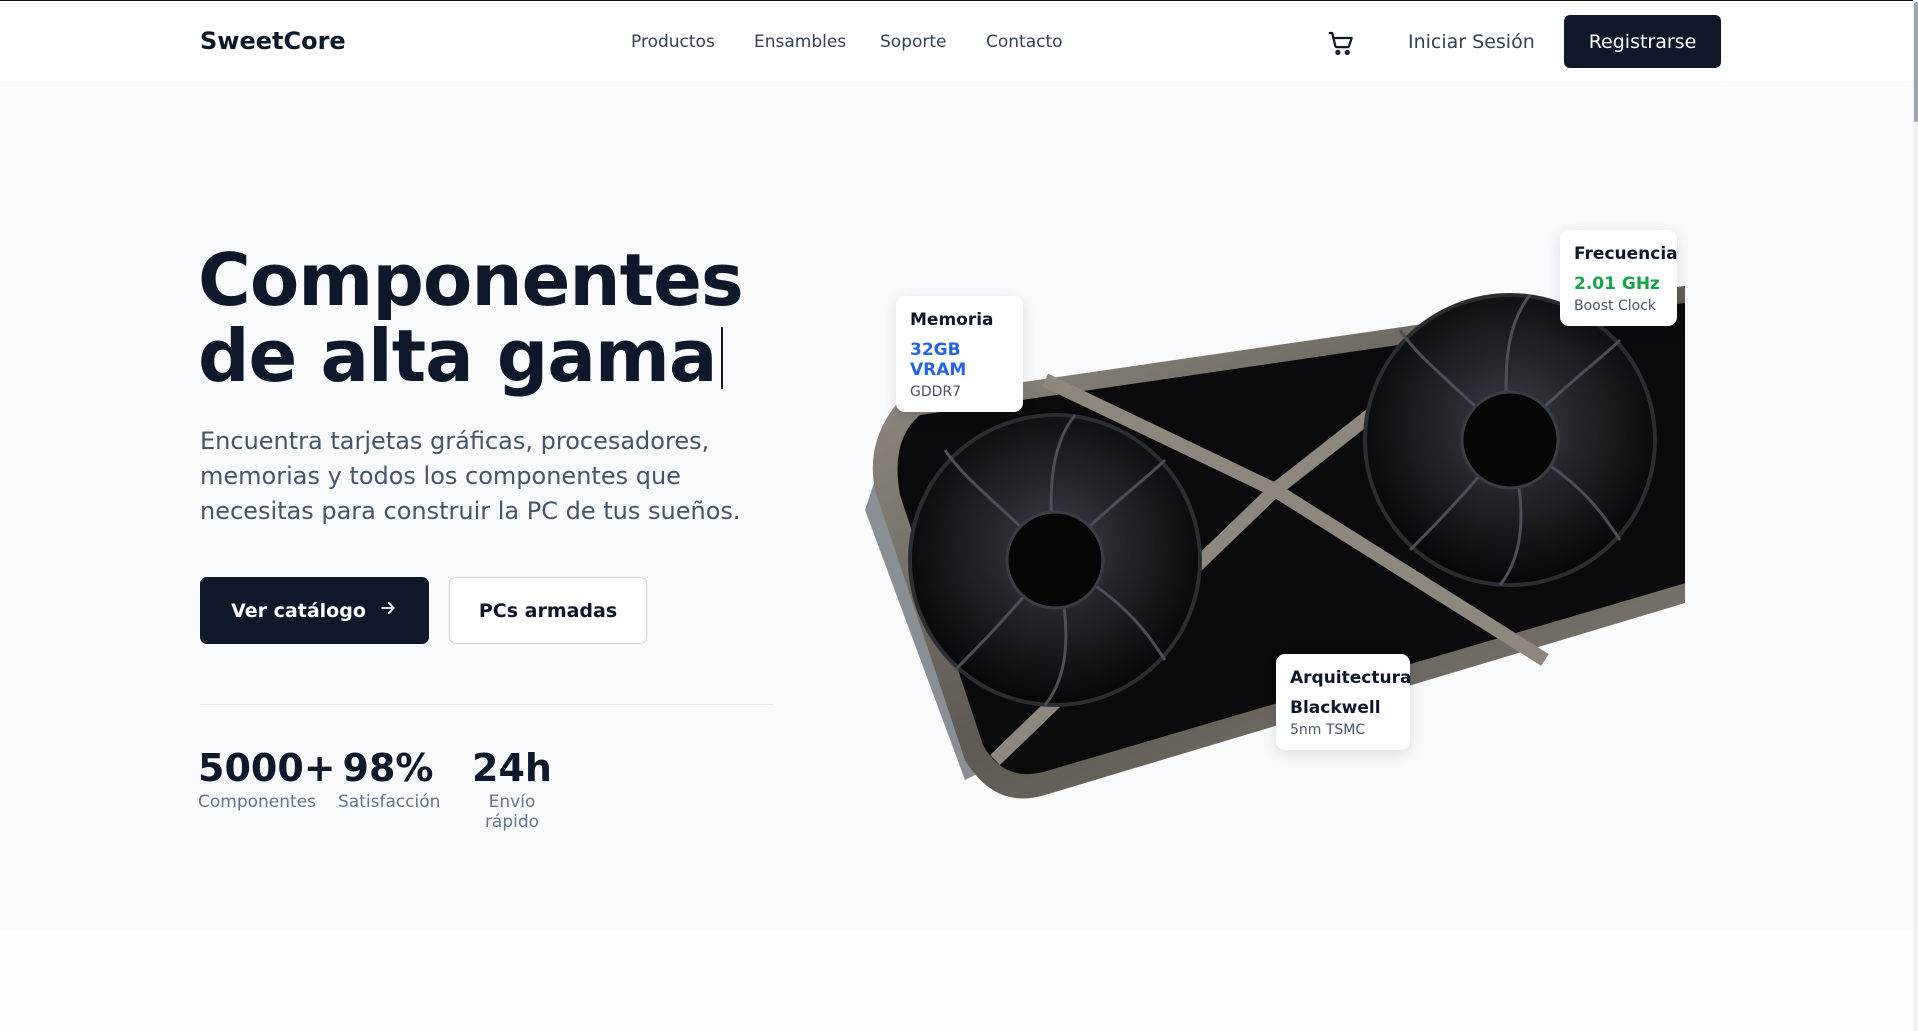 This screenshot has height=1031, width=1918. What do you see at coordinates (1617, 284) in the screenshot?
I see `spec-value: 2.01 GHz` at bounding box center [1617, 284].